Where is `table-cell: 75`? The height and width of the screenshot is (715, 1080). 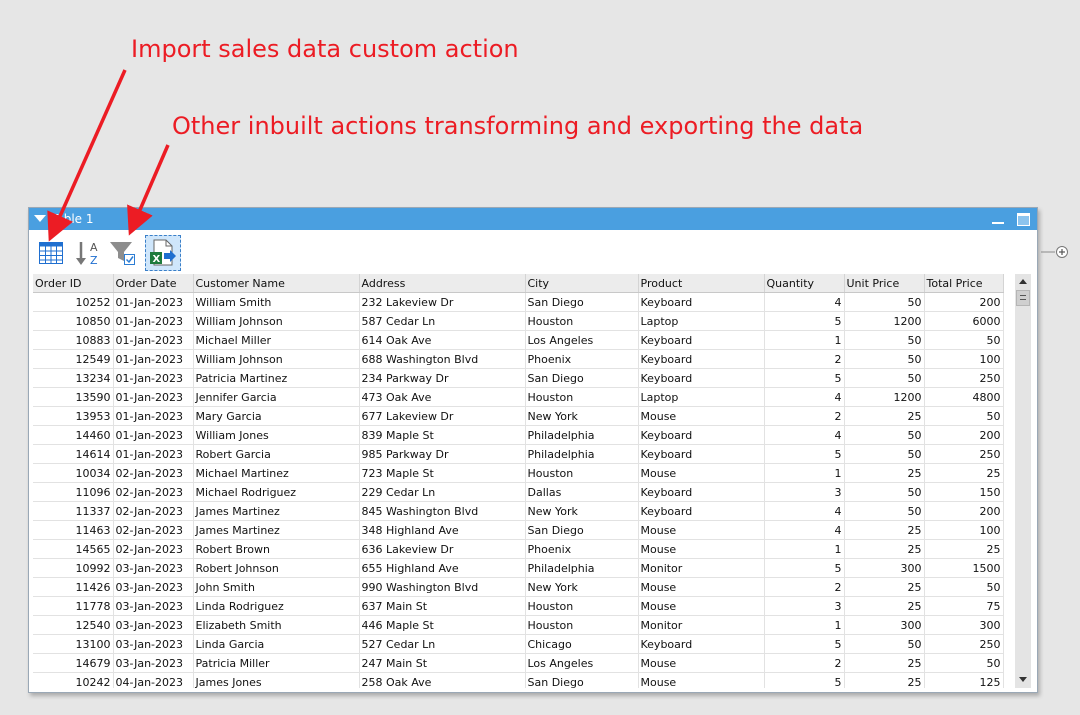 table-cell: 75 is located at coordinates (964, 606).